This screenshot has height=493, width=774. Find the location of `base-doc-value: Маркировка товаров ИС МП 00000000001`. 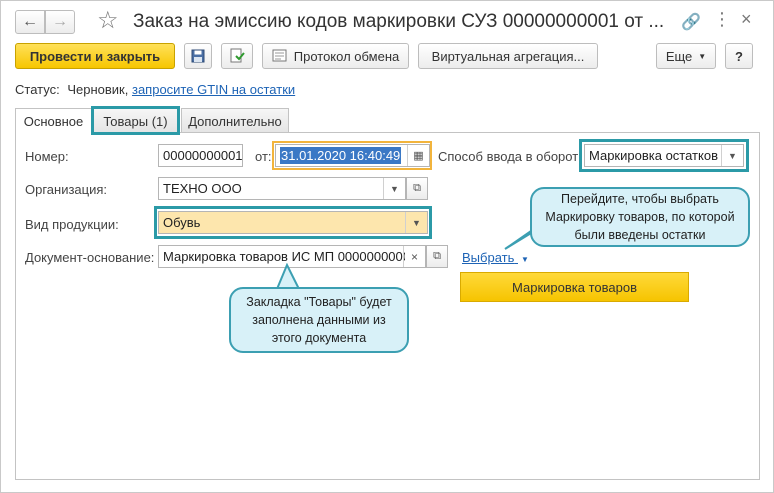

base-doc-value: Маркировка товаров ИС МП 00000000001 is located at coordinates (284, 256).